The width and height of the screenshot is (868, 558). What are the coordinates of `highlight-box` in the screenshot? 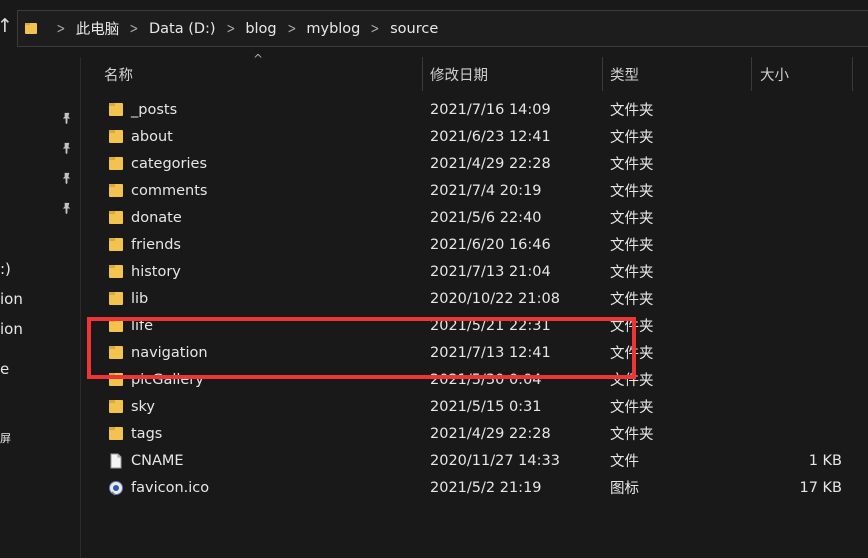 It's located at (361, 348).